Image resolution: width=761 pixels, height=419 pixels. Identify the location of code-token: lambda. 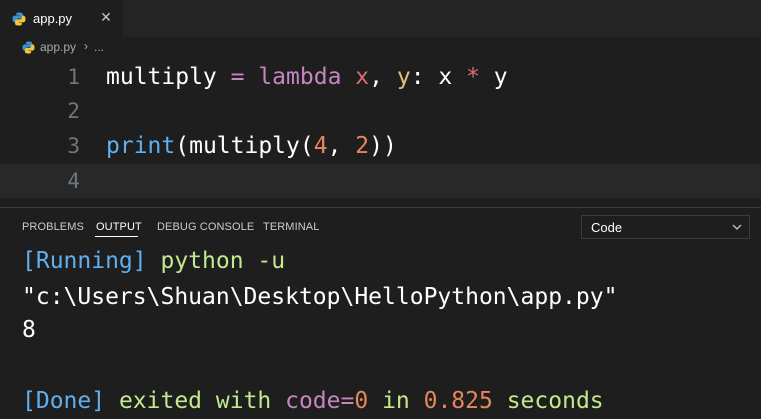
(300, 77).